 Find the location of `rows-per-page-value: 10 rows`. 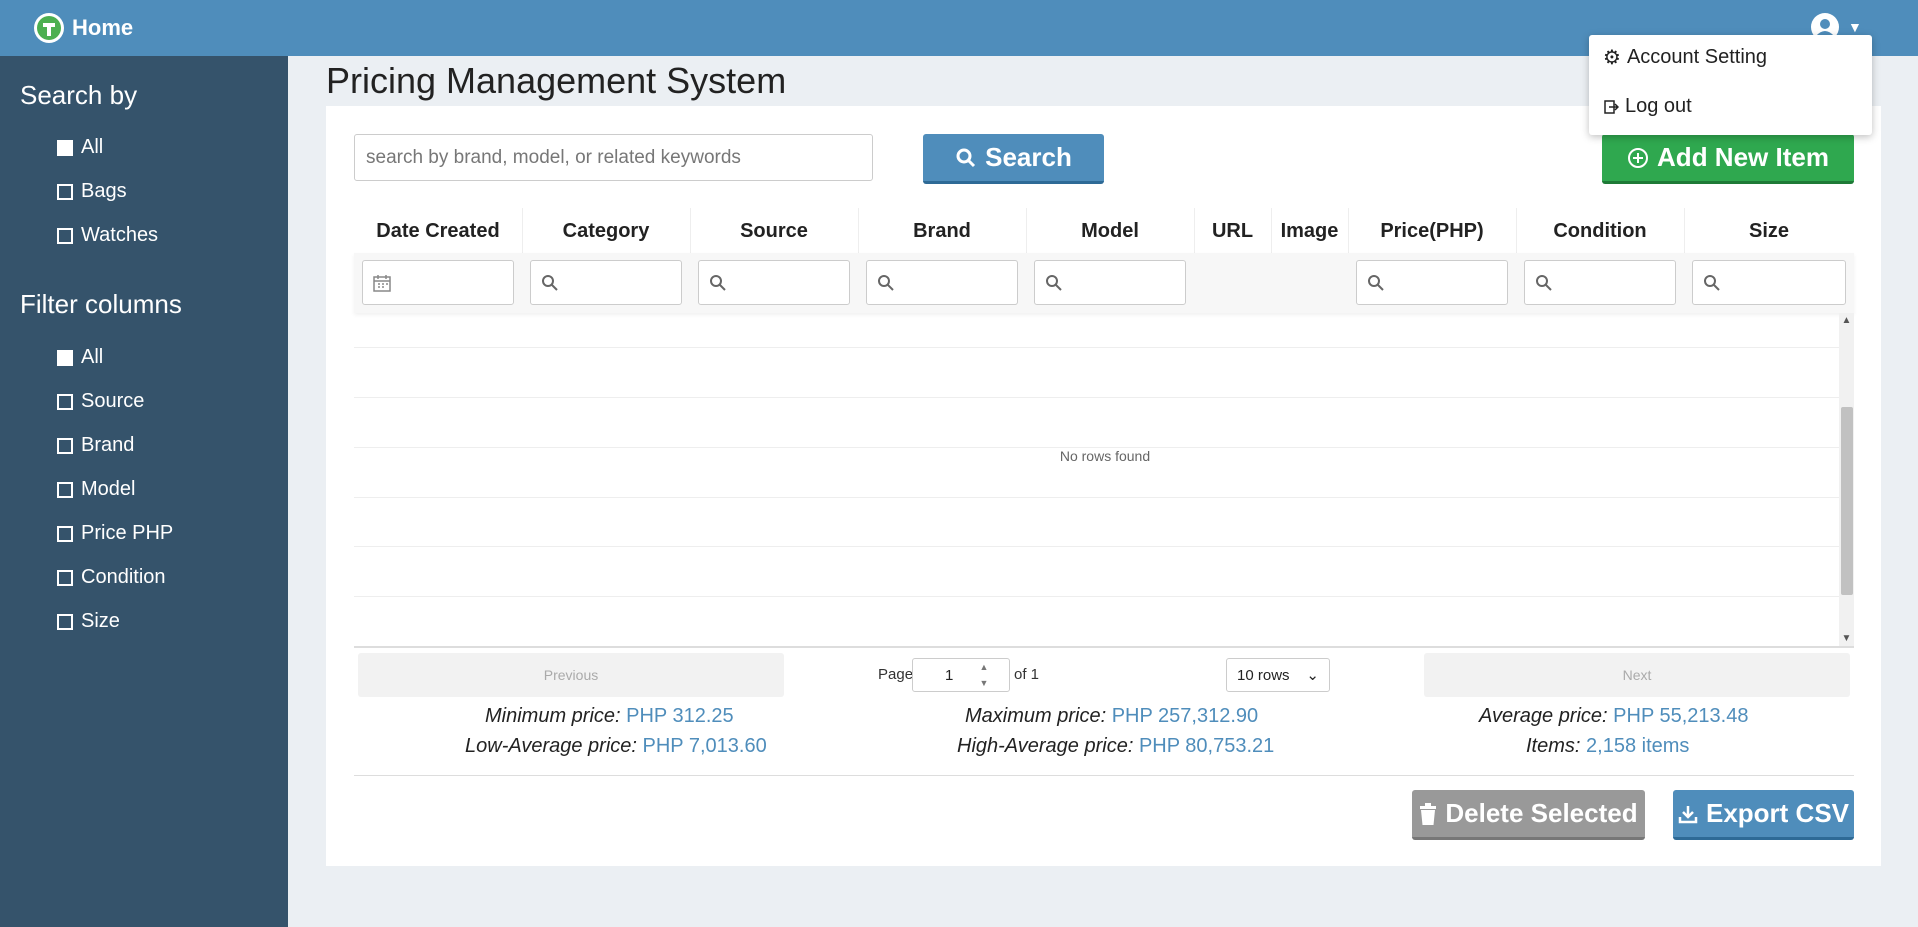

rows-per-page-value: 10 rows is located at coordinates (1263, 675).